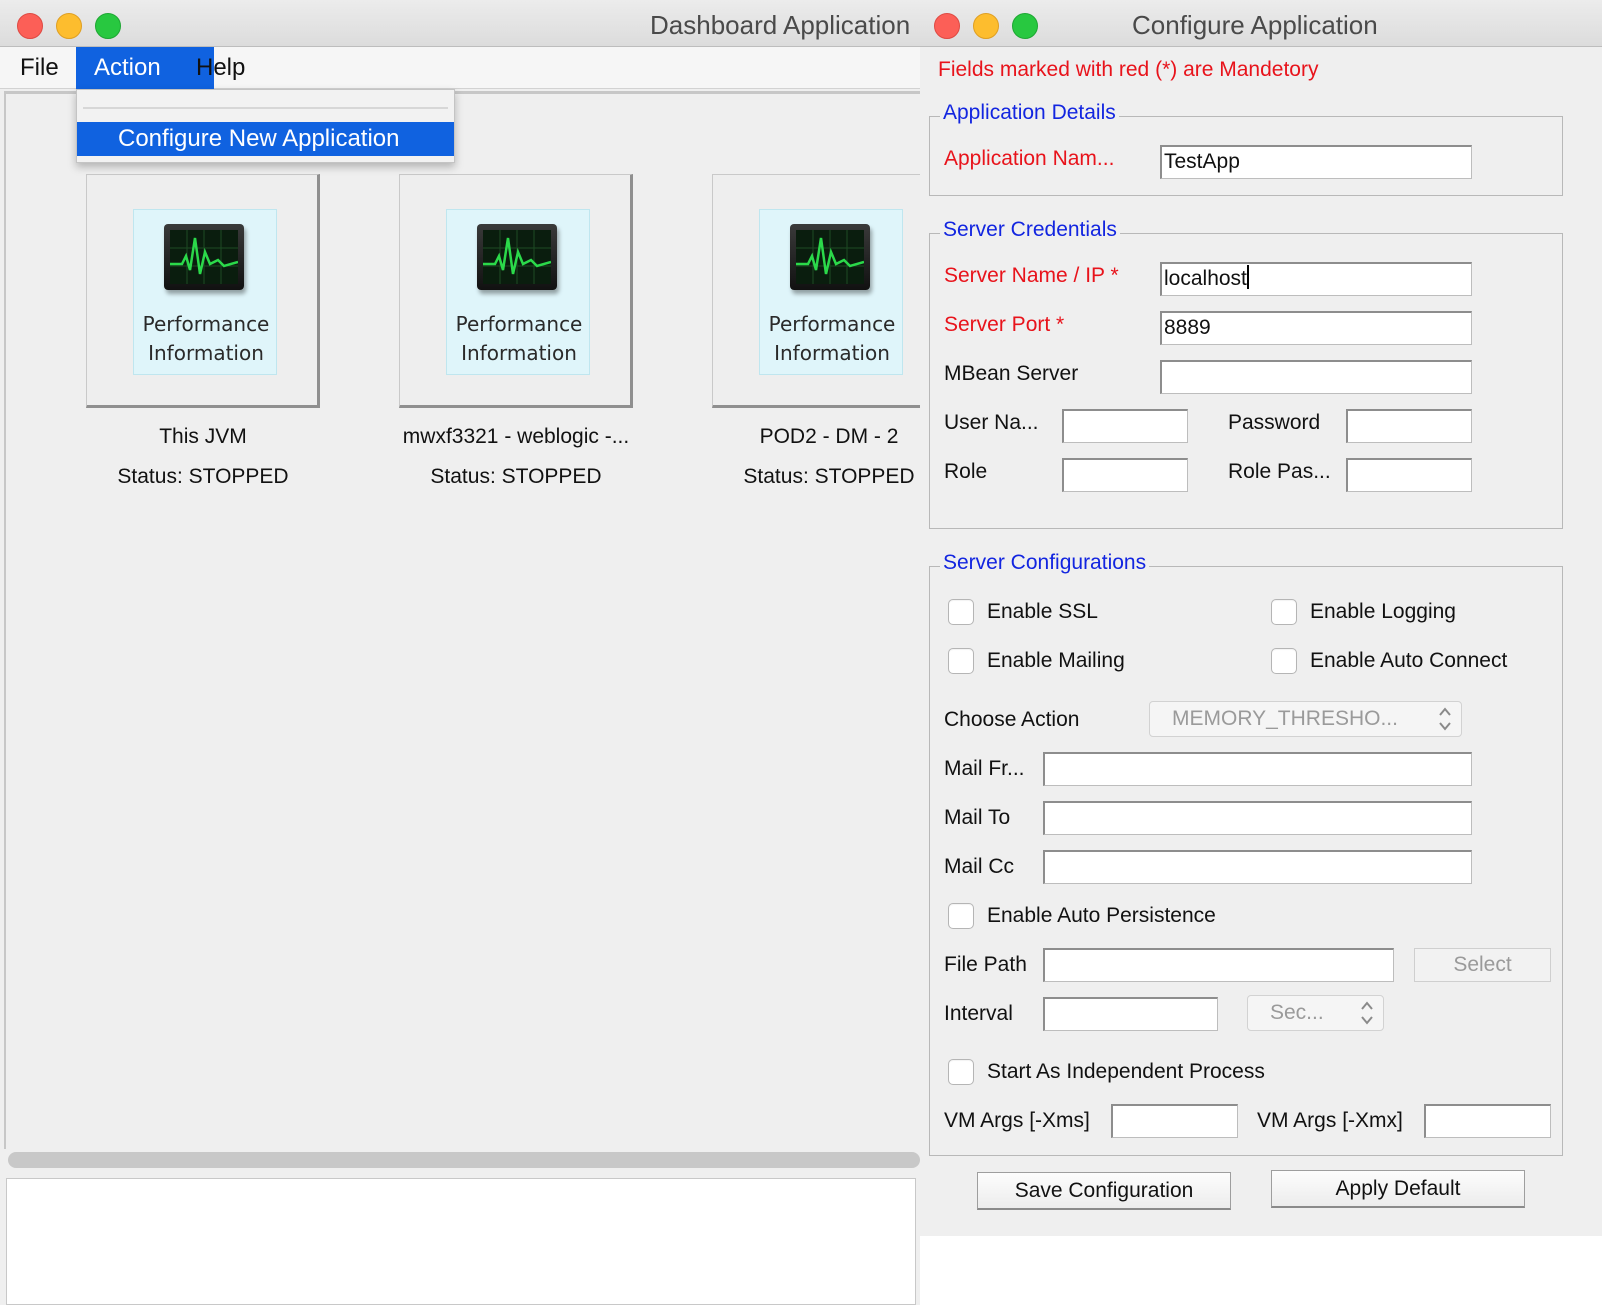  I want to click on mail-cc-label: Mail Cc, so click(979, 866).